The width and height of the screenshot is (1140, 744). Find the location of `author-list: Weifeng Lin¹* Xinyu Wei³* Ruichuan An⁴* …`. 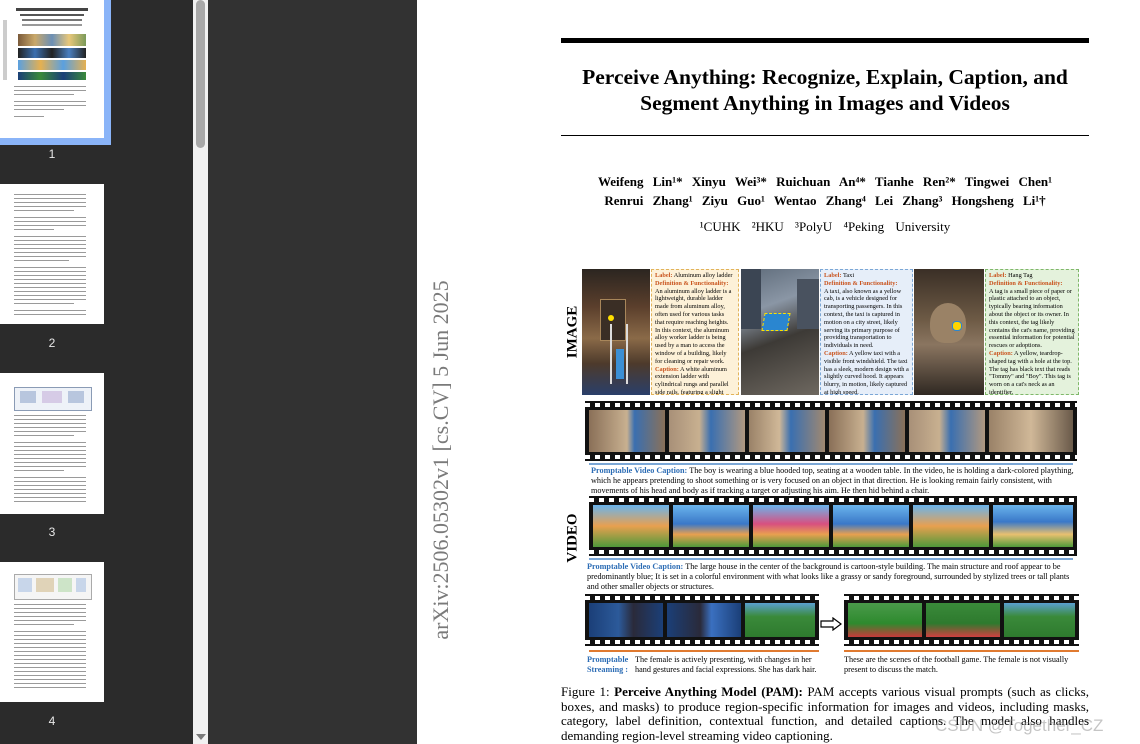

author-list: Weifeng Lin¹* Xinyu Wei³* Ruichuan An⁴* … is located at coordinates (825, 191).